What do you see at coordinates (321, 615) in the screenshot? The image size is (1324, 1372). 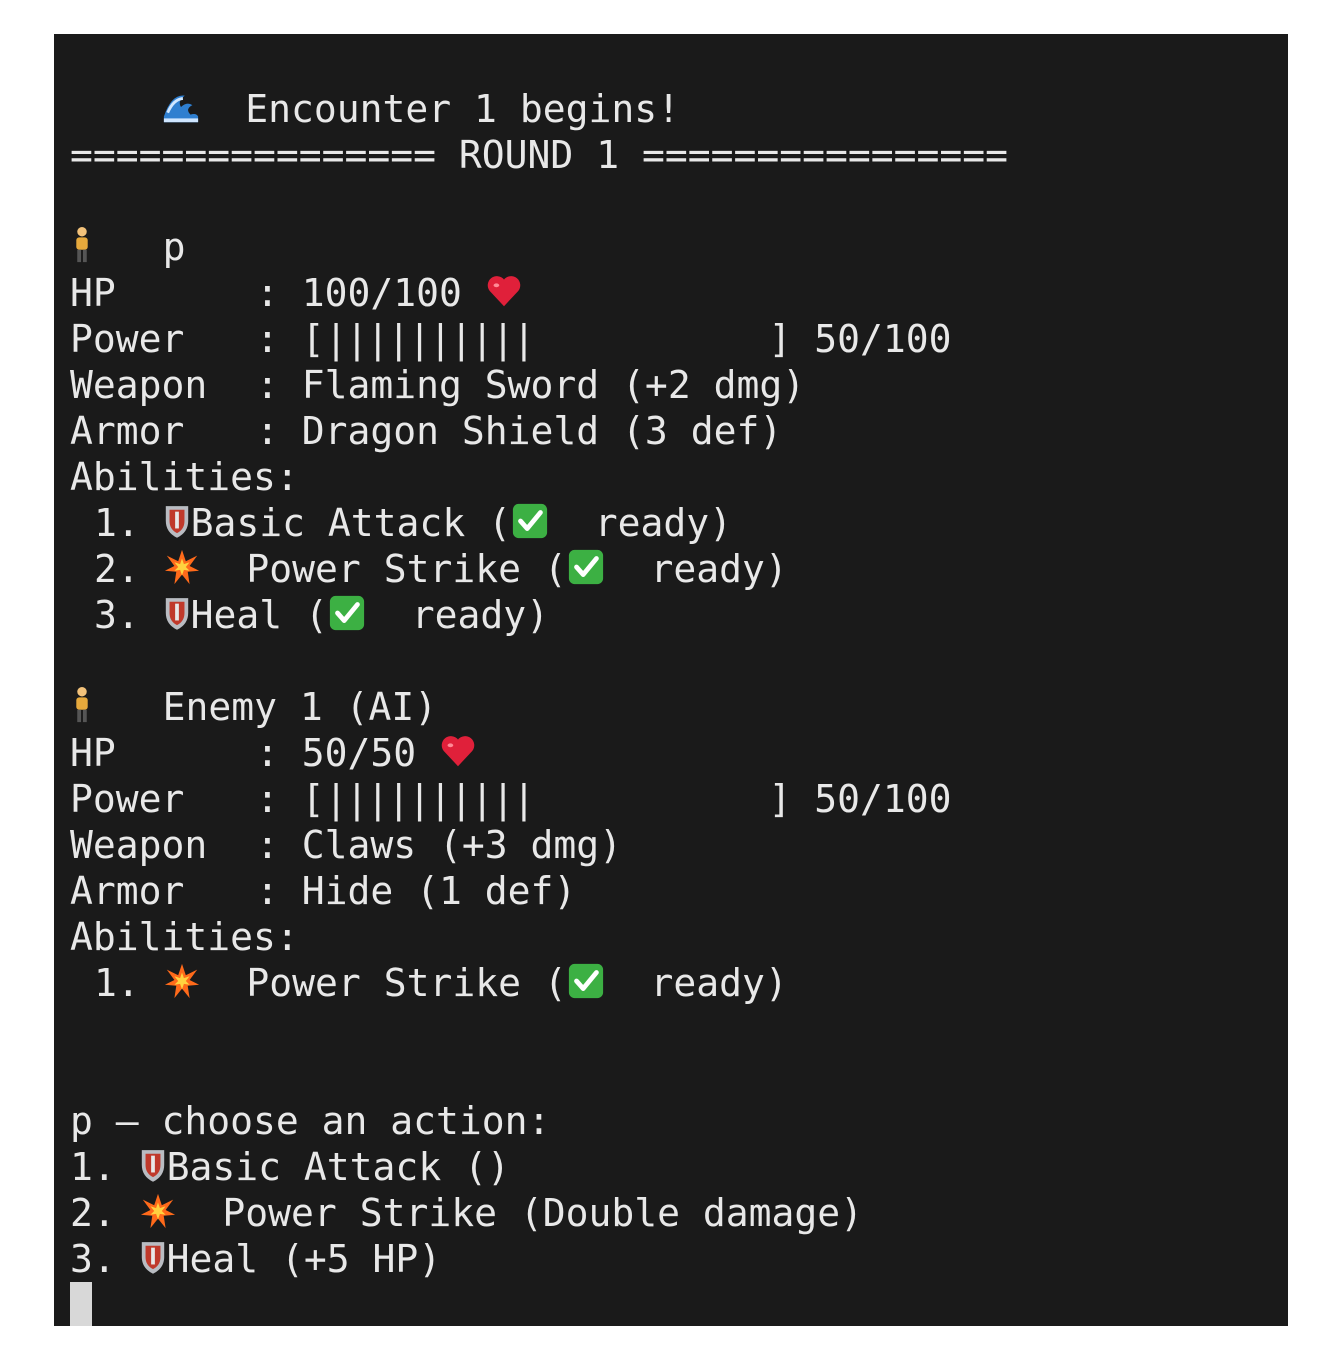 I see `player-ability-item: 3. Heal ( ready)` at bounding box center [321, 615].